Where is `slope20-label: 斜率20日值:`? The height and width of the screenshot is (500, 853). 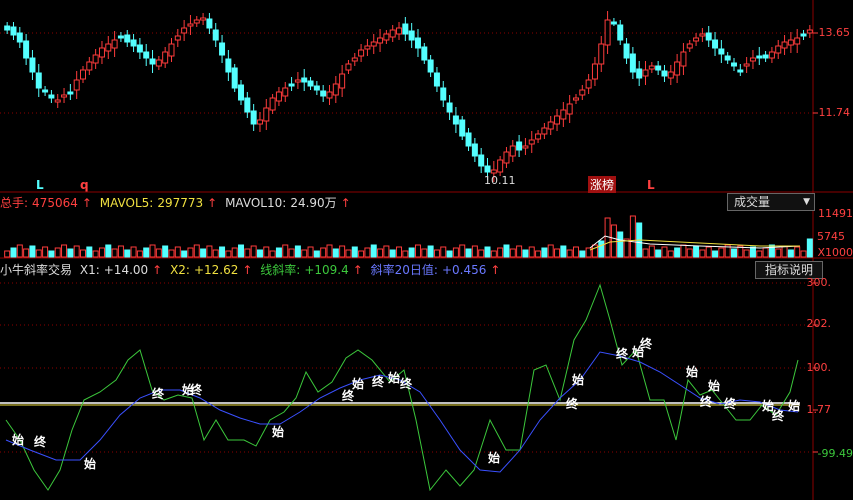 slope20-label: 斜率20日值: is located at coordinates (404, 270).